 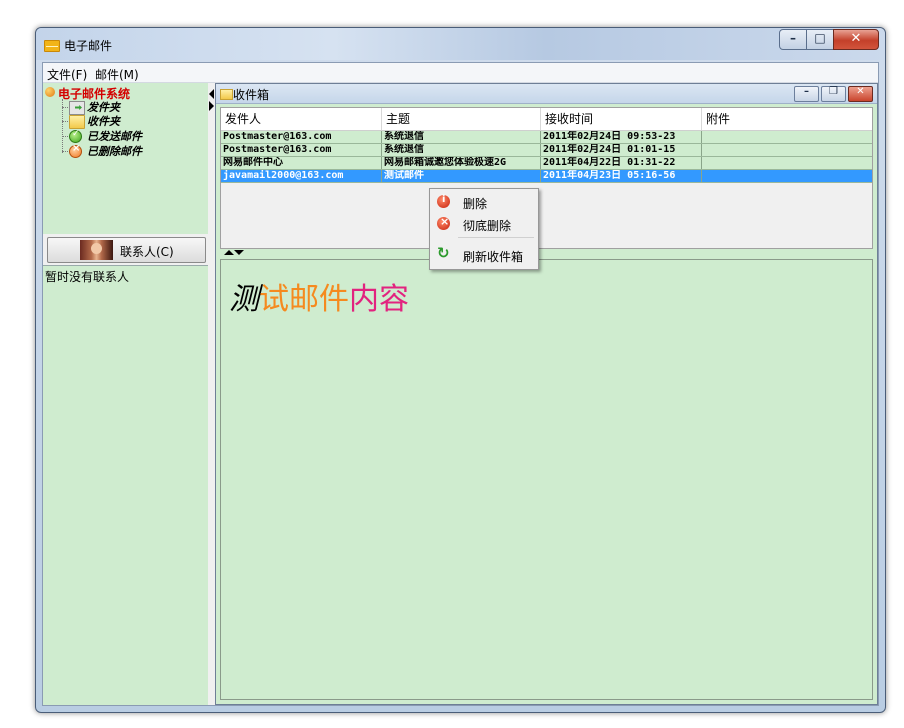 I want to click on menu-item-permanent-delete: 彻底删除, so click(x=484, y=224).